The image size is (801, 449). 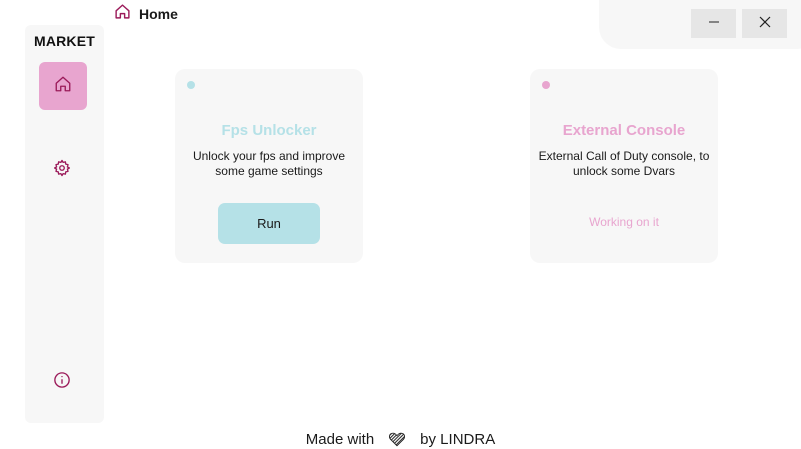 I want to click on footer: Made with by LINDRA, so click(x=400, y=438).